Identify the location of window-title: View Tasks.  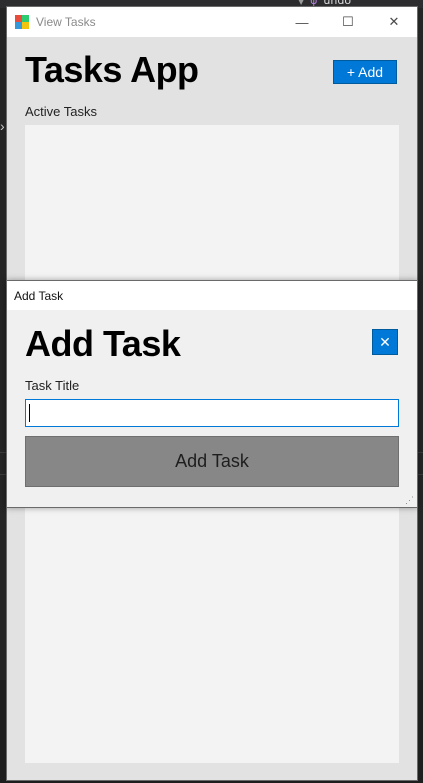
(66, 22).